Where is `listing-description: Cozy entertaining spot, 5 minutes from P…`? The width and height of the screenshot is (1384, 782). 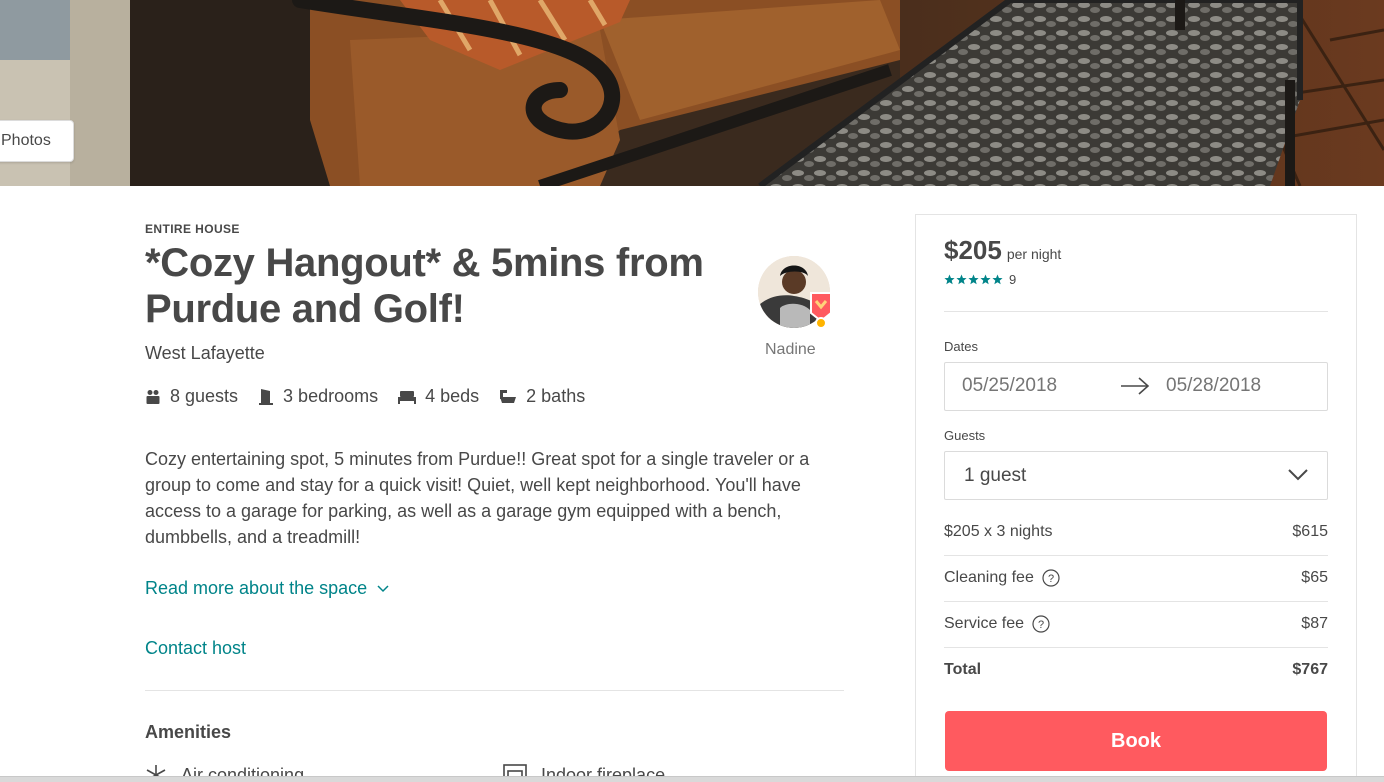
listing-description: Cozy entertaining spot, 5 minutes from P… is located at coordinates (477, 498).